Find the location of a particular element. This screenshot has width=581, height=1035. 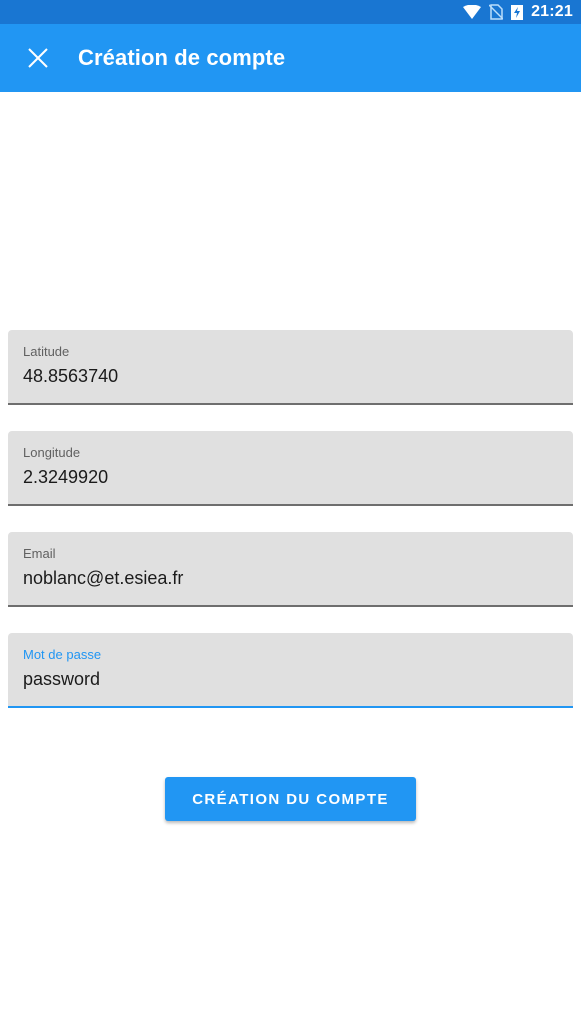

longitude-label: Longitude is located at coordinates (52, 452).